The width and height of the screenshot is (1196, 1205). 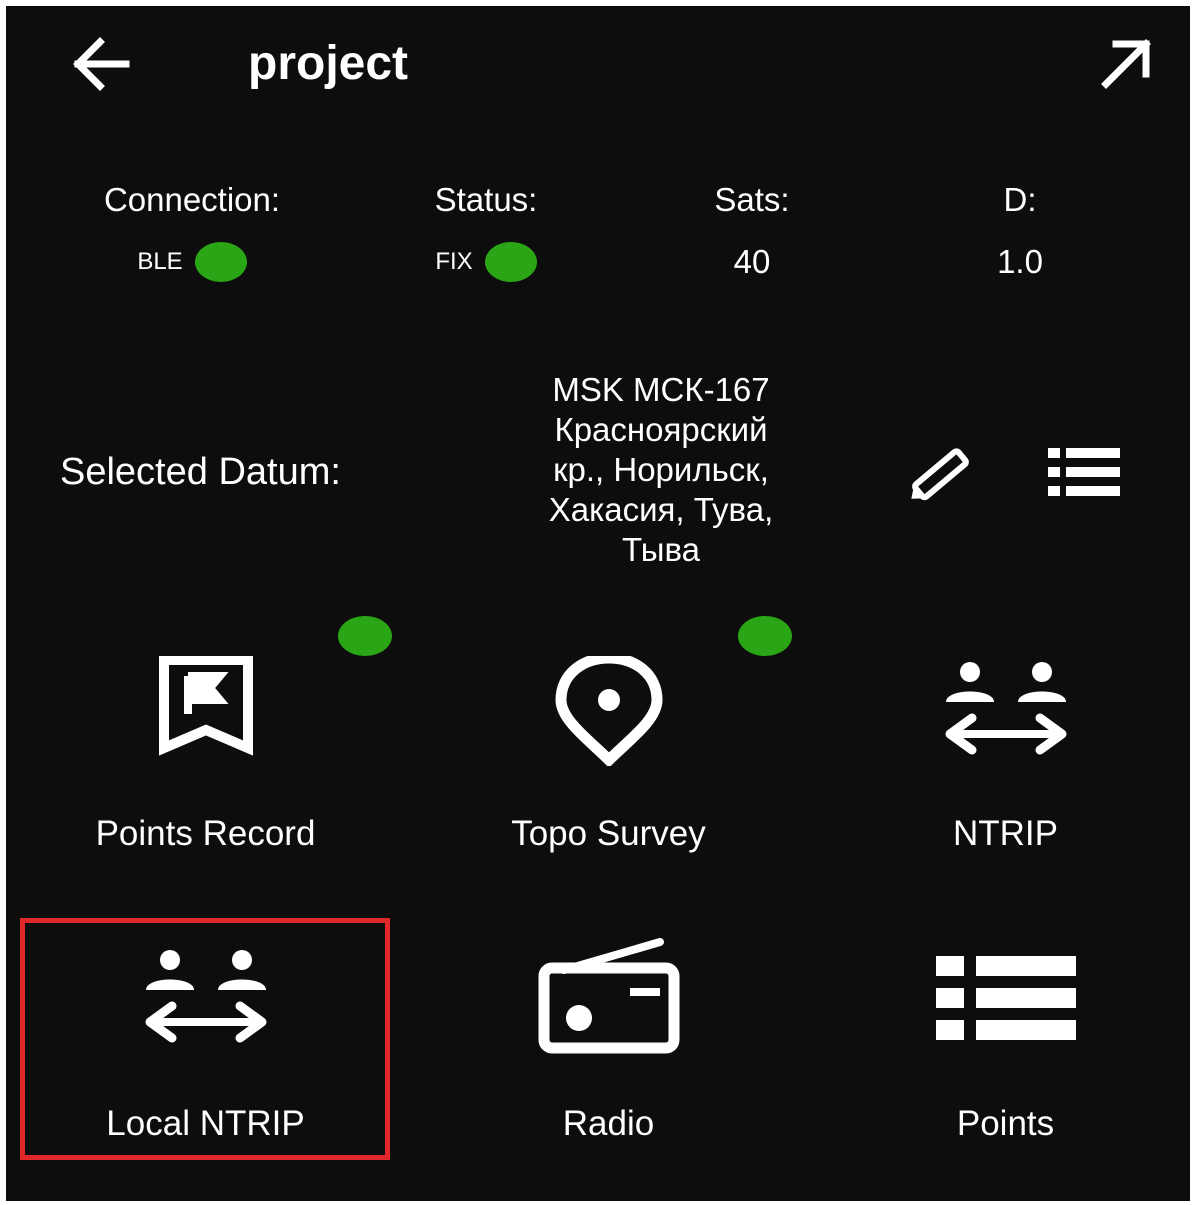 I want to click on datum-list-button, so click(x=1084, y=472).